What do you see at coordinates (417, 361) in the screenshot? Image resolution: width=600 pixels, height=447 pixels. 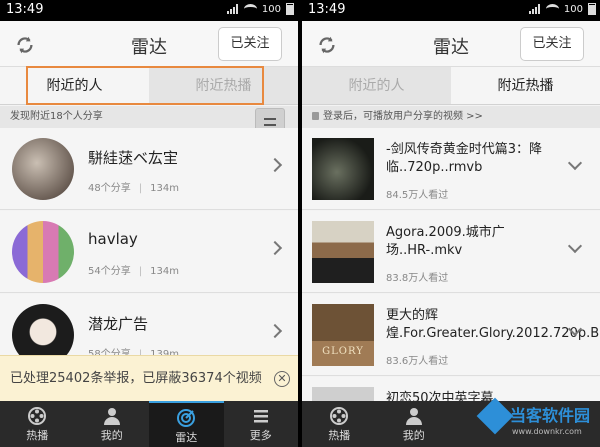 I see `view-count: 83.6万人看过` at bounding box center [417, 361].